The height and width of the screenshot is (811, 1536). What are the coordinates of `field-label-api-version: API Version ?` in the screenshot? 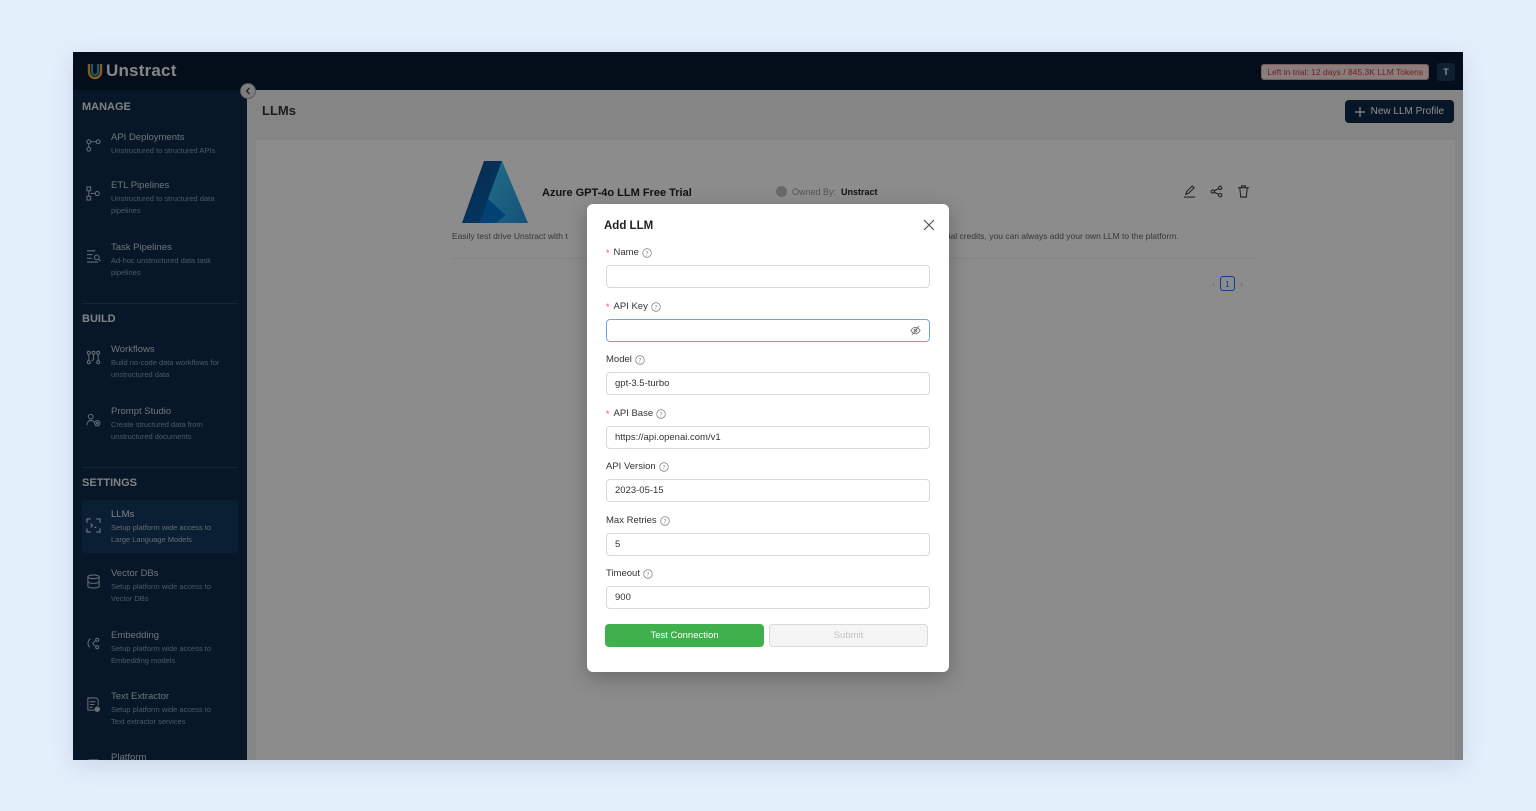 It's located at (637, 466).